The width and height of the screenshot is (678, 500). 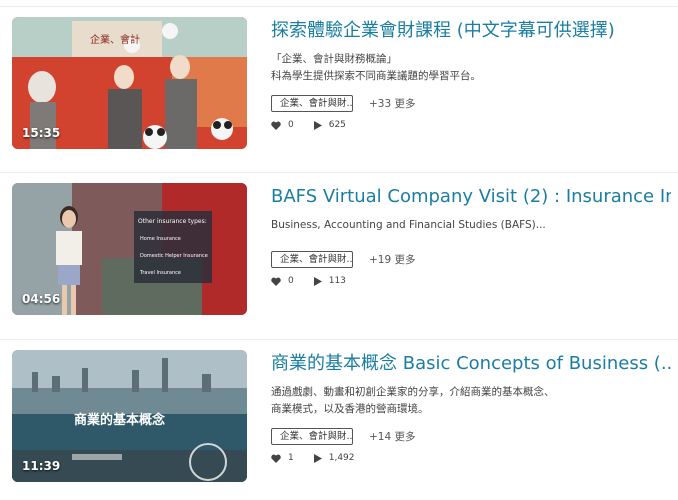 I want to click on plays-stat: 1,492, so click(x=334, y=458).